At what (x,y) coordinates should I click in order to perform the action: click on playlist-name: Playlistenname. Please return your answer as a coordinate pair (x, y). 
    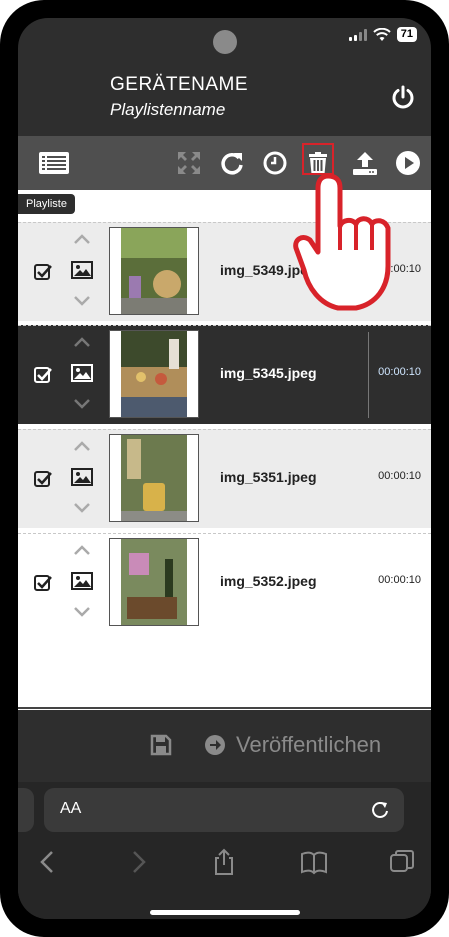
    Looking at the image, I should click on (168, 109).